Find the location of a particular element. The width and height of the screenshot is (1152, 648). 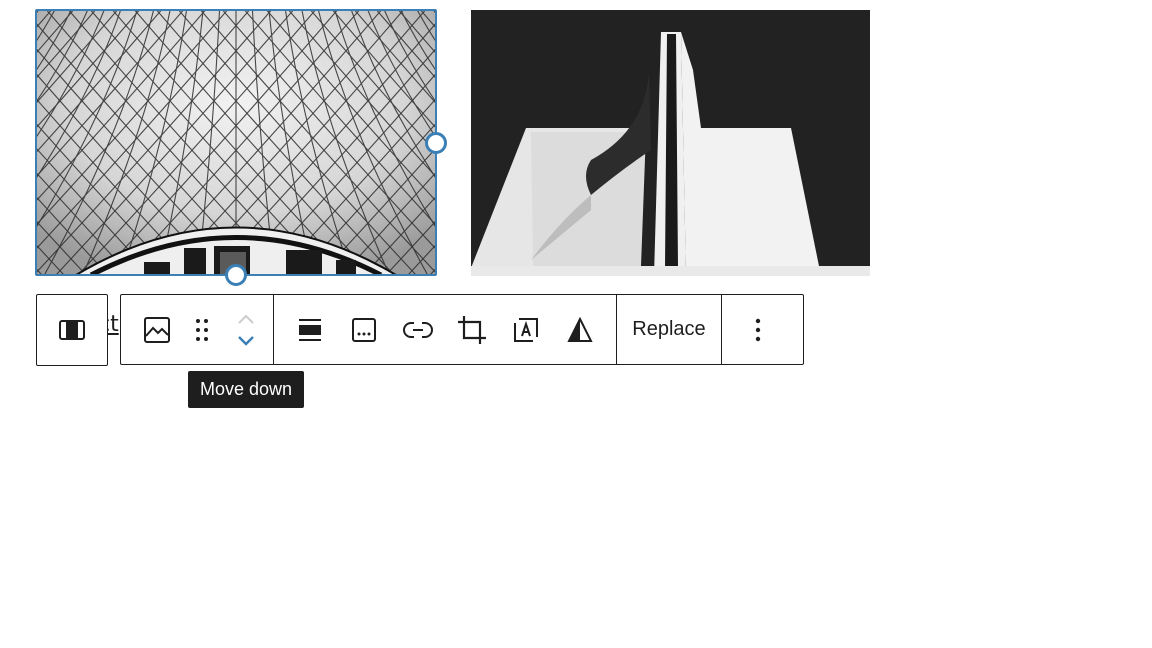

text-overlay-button is located at coordinates (526, 329).